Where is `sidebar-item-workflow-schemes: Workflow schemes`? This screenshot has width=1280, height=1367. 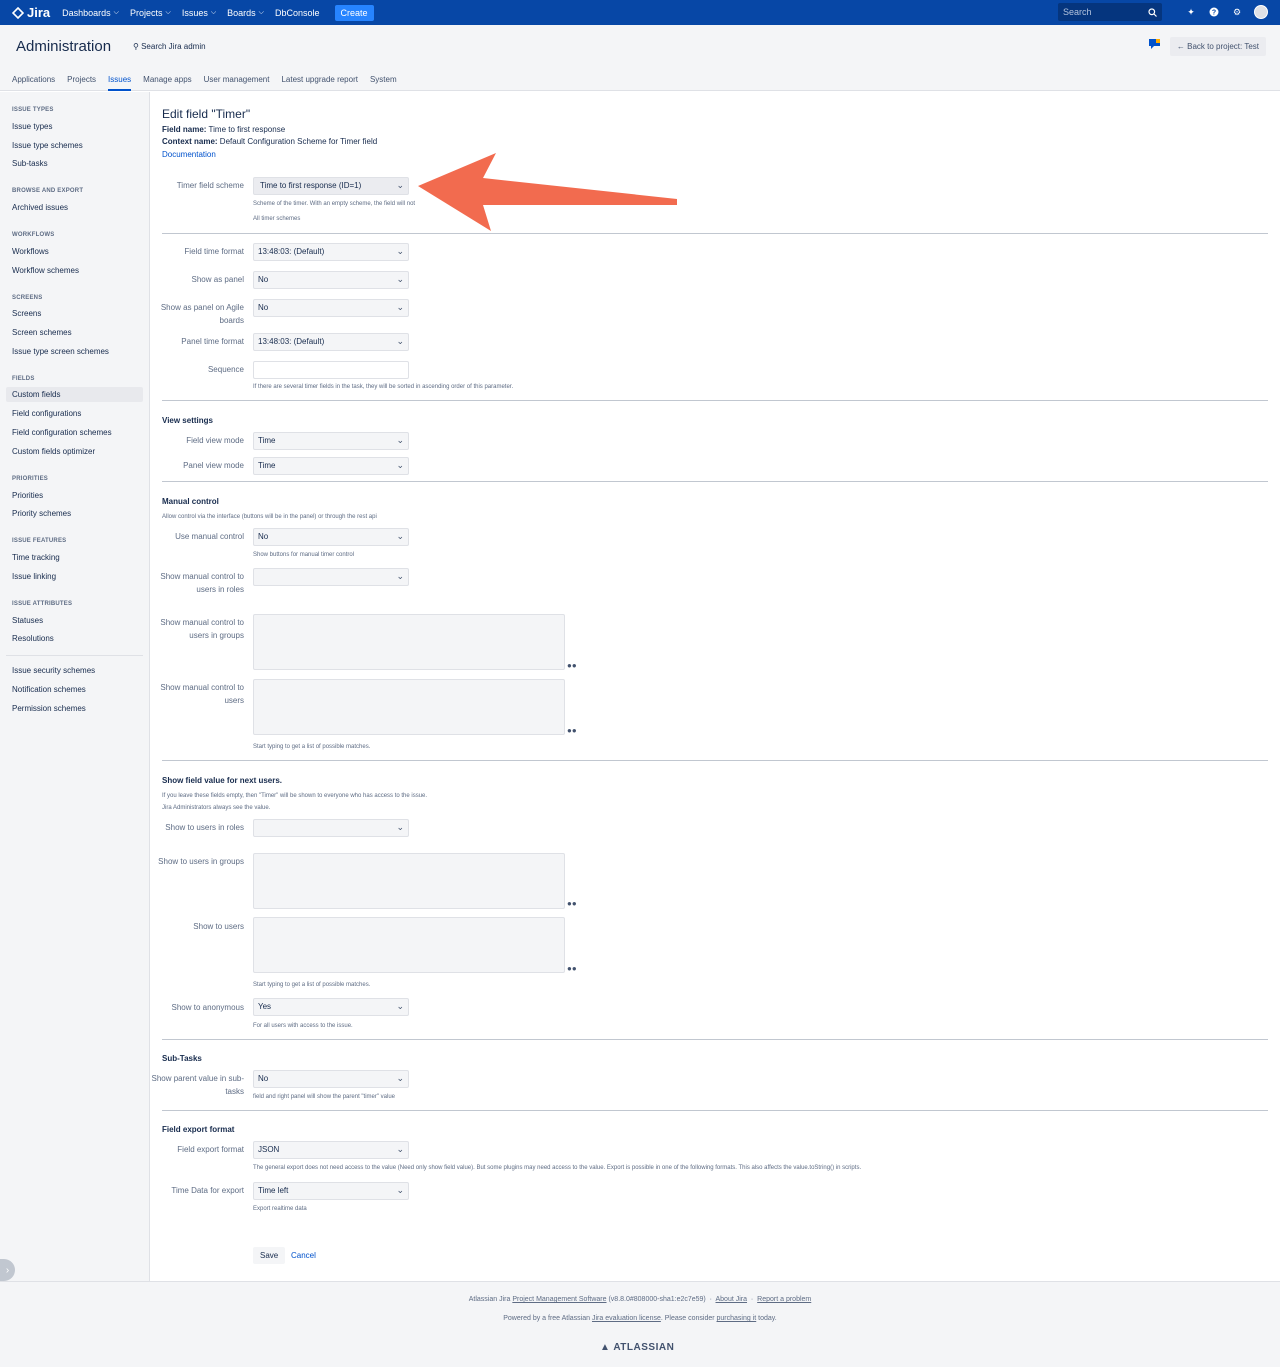
sidebar-item-workflow-schemes: Workflow schemes is located at coordinates (45, 270).